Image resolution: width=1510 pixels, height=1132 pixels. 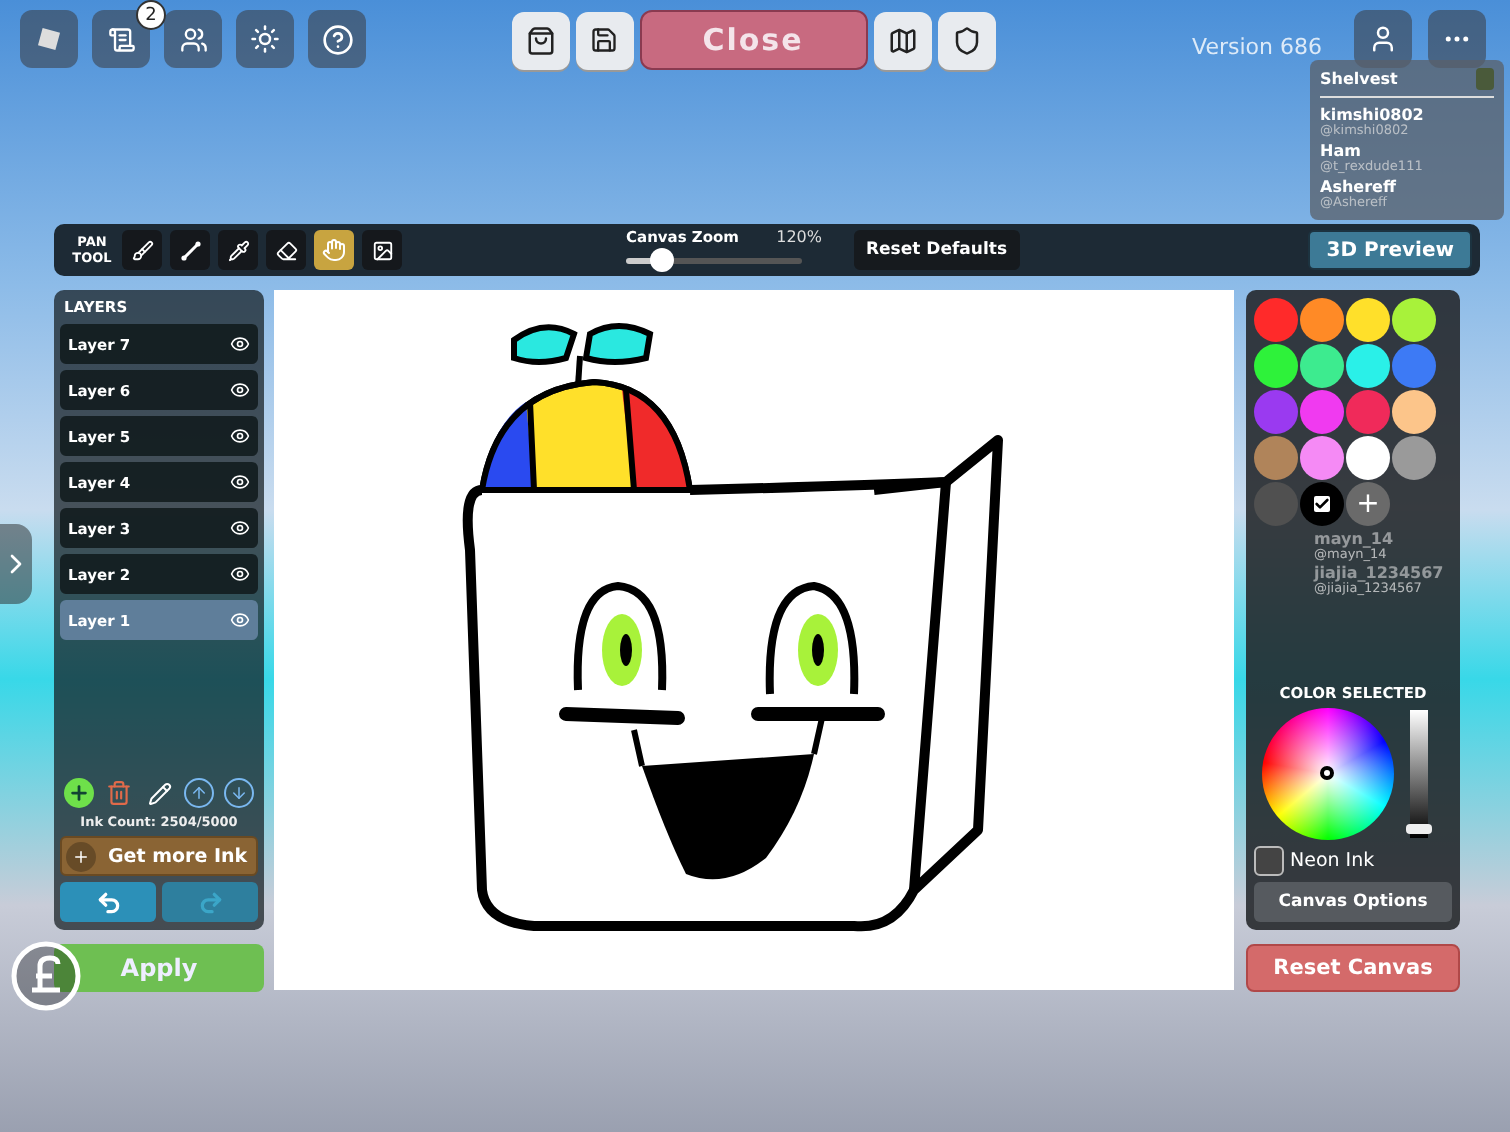 I want to click on bag-icon, so click(x=540, y=40).